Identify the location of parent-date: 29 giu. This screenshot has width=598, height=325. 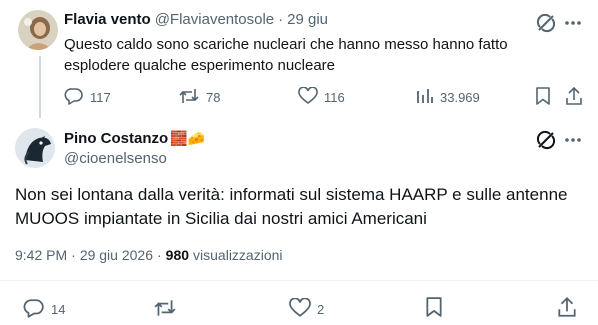
(307, 19).